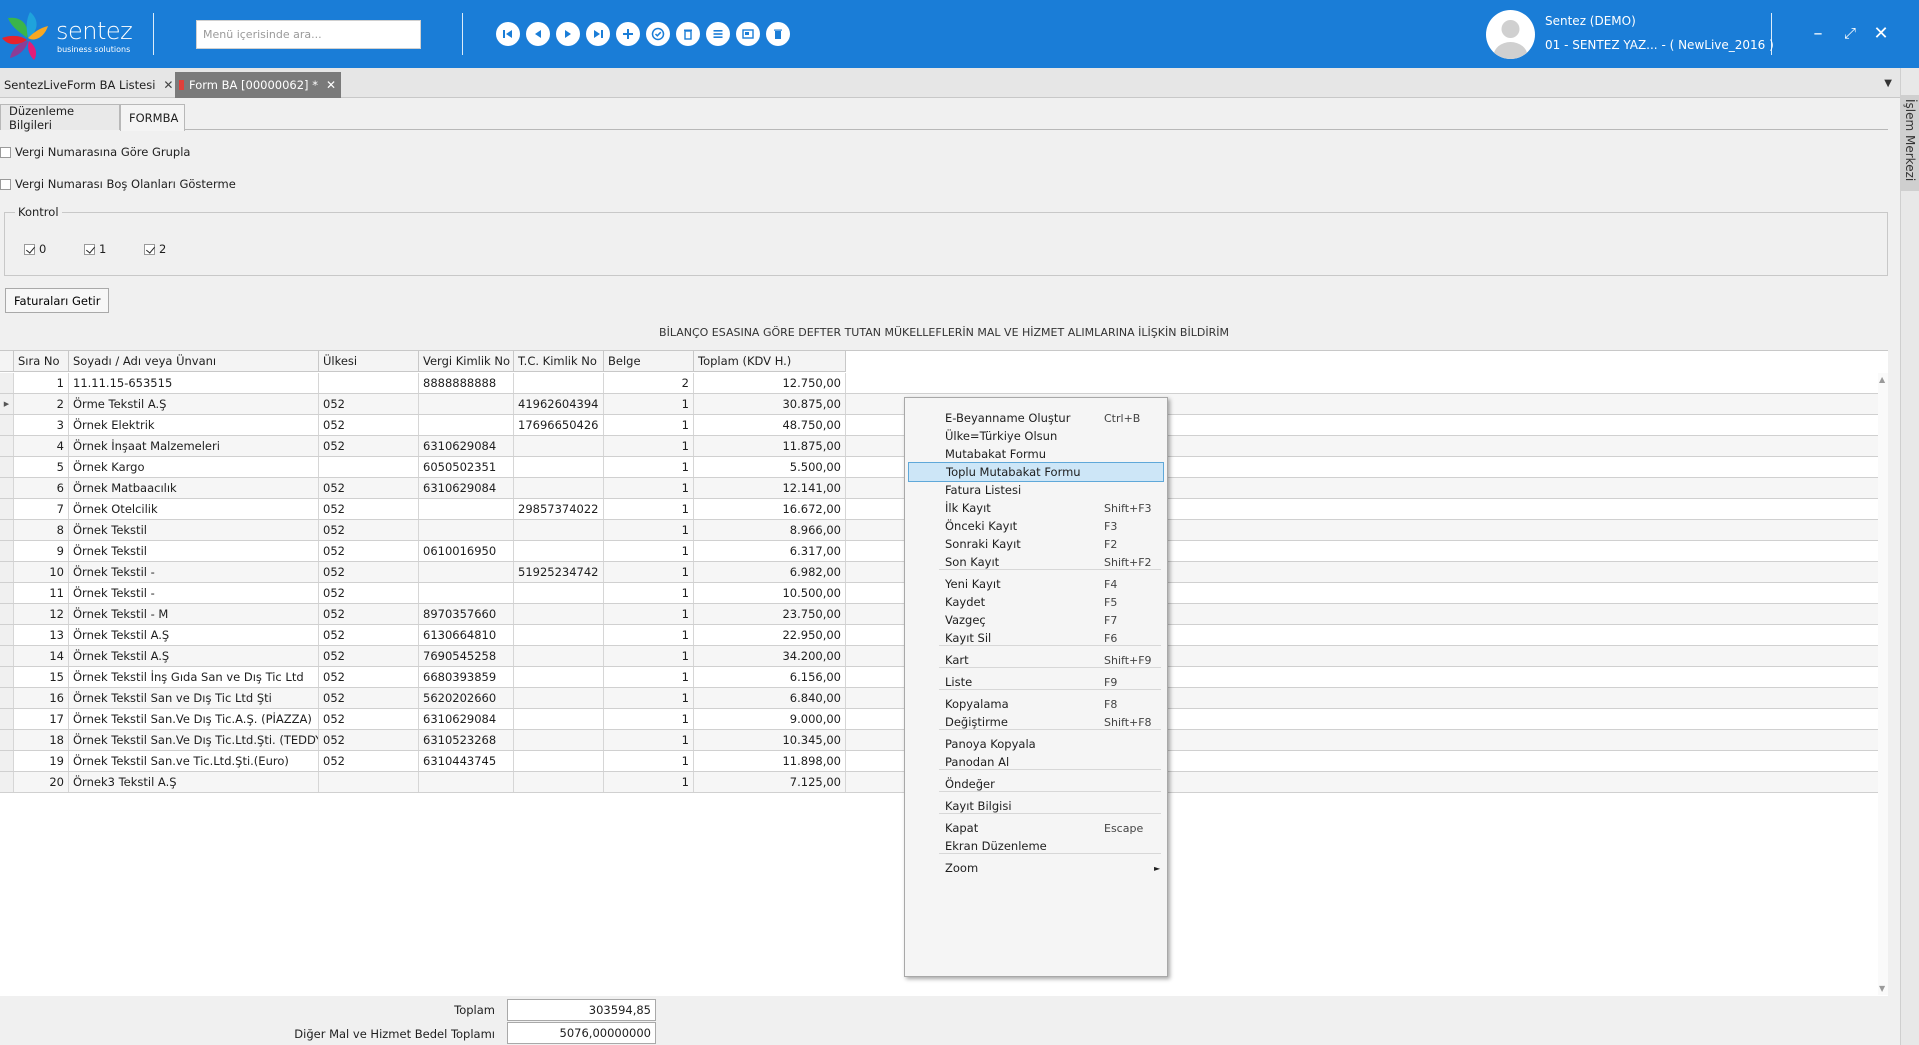  Describe the element at coordinates (194, 614) in the screenshot. I see `table-cell: Örnek Tekstil - M` at that location.